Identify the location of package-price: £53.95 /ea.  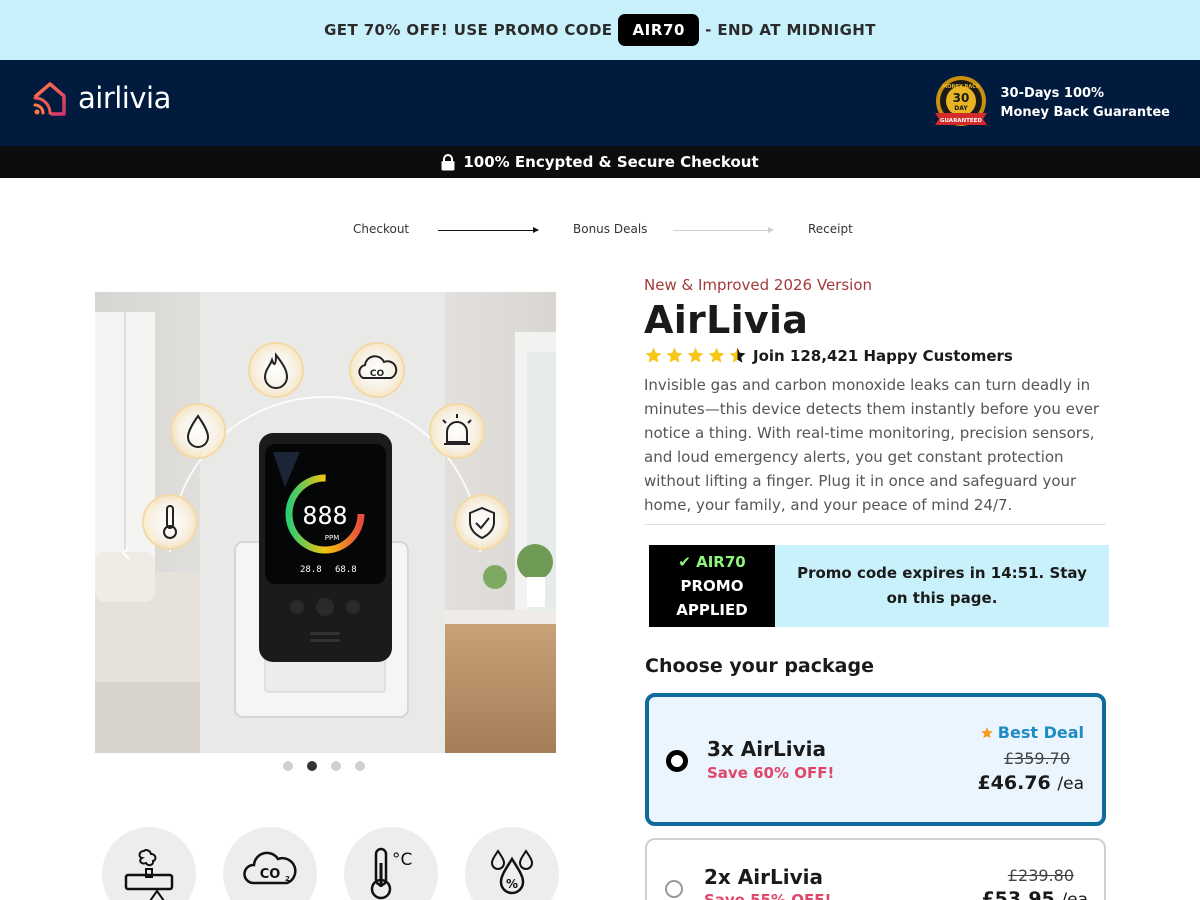
(1034, 894).